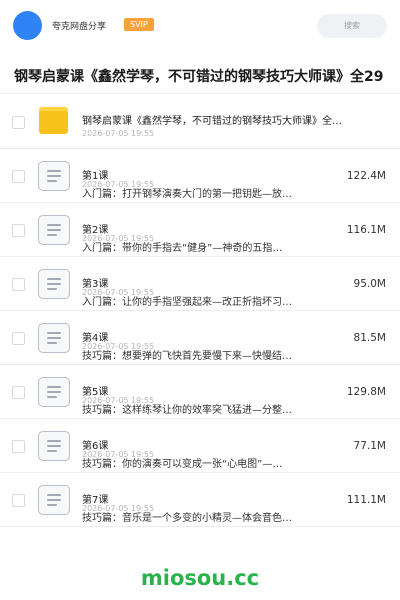 Image resolution: width=400 pixels, height=600 pixels. I want to click on folder-date: 2026-07-05 19:55, so click(118, 133).